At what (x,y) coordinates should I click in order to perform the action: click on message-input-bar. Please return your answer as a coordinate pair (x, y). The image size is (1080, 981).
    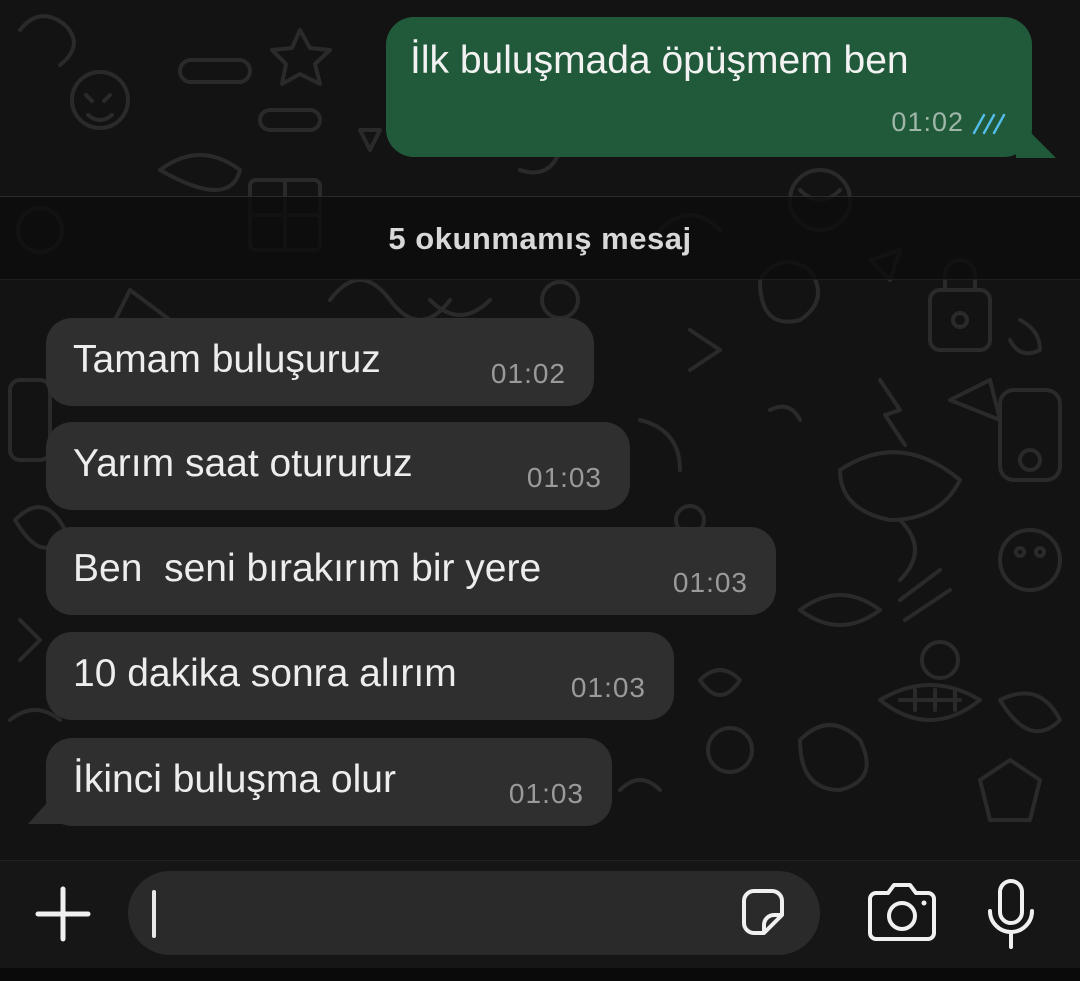
    Looking at the image, I should click on (540, 920).